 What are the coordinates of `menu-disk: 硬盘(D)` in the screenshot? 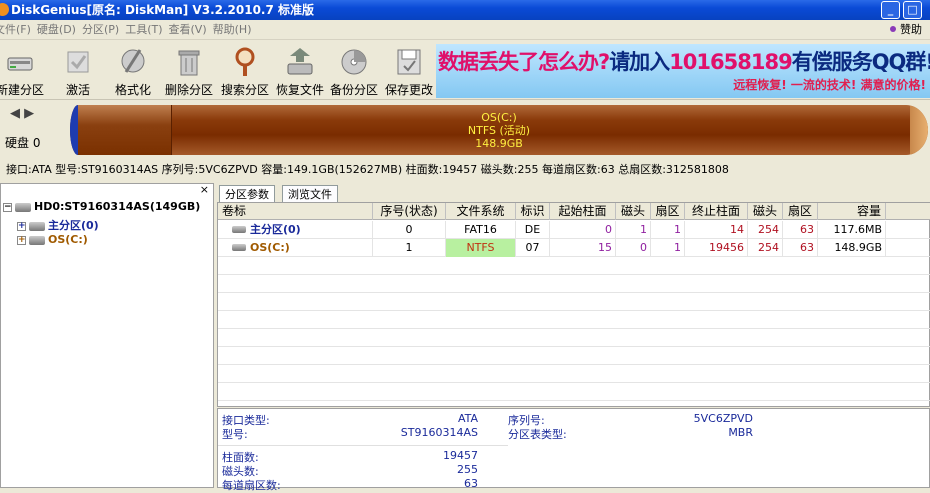 It's located at (56, 30).